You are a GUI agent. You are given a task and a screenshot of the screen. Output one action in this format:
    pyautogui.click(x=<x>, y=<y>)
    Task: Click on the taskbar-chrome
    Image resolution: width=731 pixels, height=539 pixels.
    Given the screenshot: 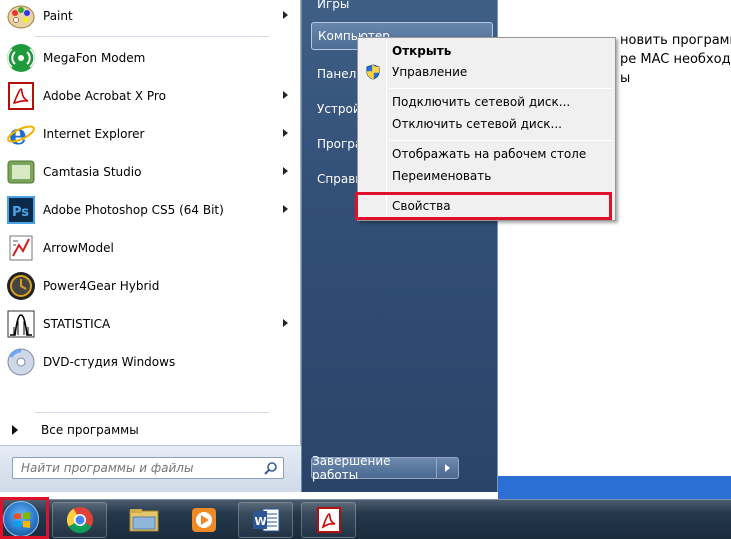 What is the action you would take?
    pyautogui.click(x=79, y=520)
    